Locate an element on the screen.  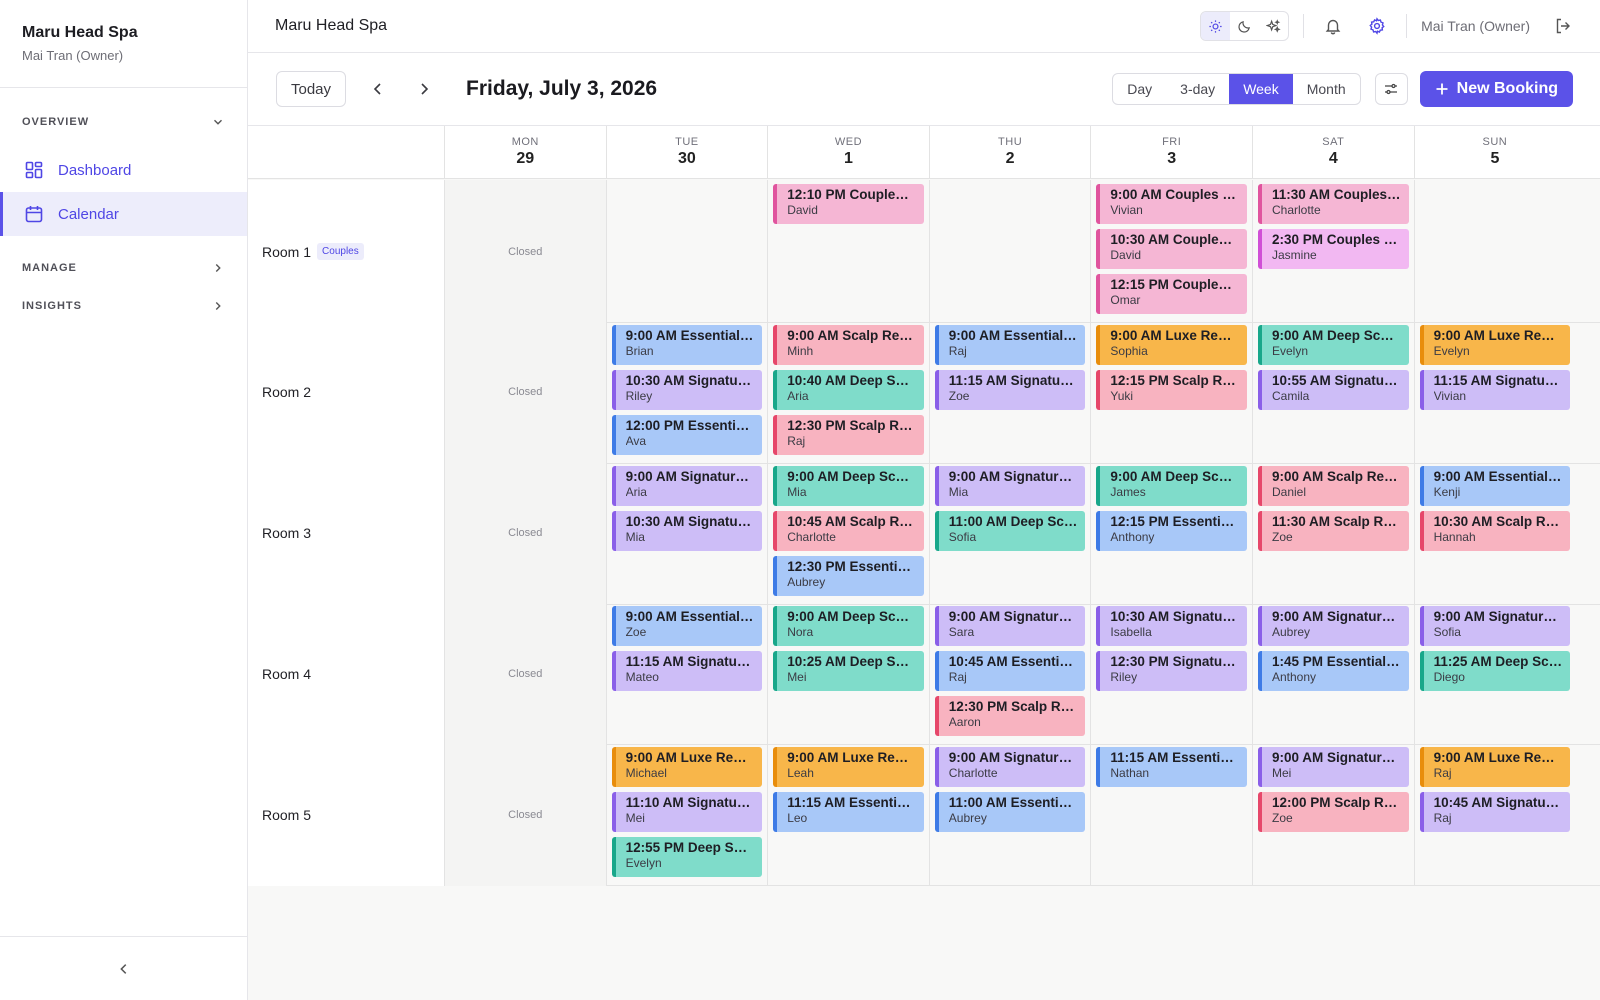
day-cell: 12:10 PM Couples ... David is located at coordinates (848, 251).